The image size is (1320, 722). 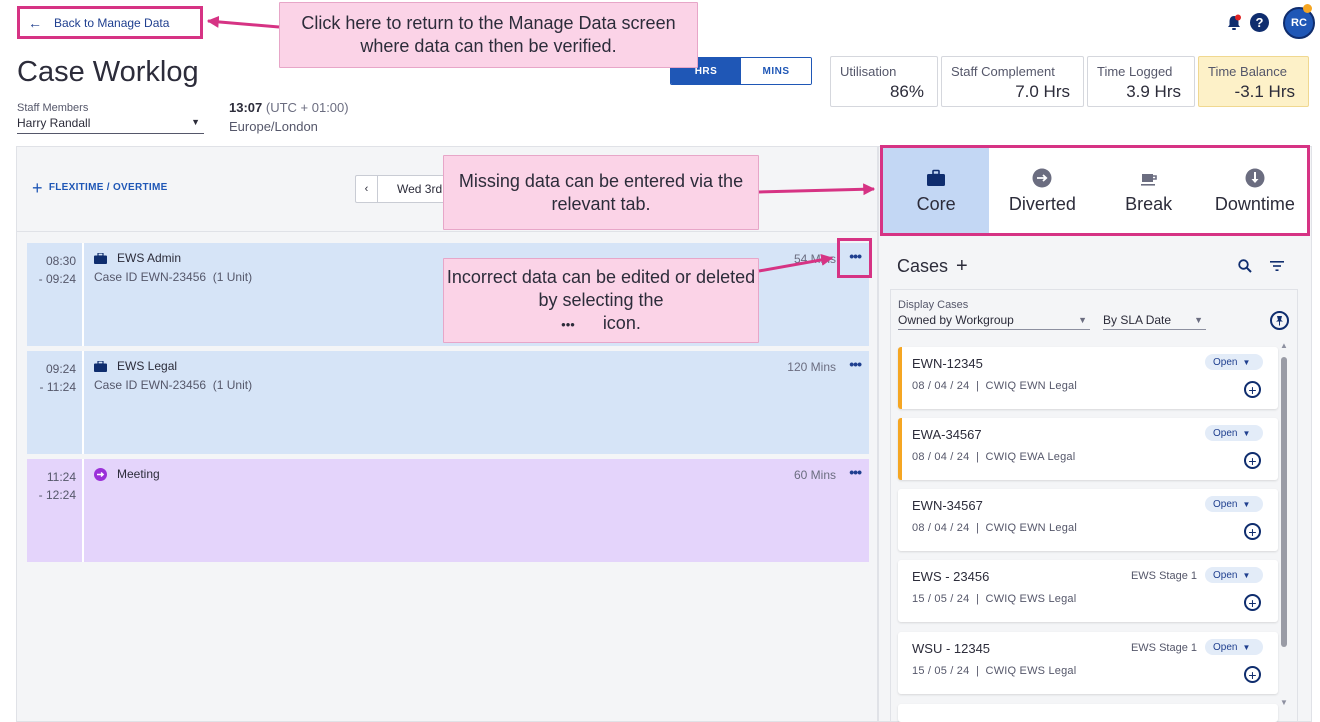 I want to click on entry-duration: 60 Mins, so click(x=814, y=475).